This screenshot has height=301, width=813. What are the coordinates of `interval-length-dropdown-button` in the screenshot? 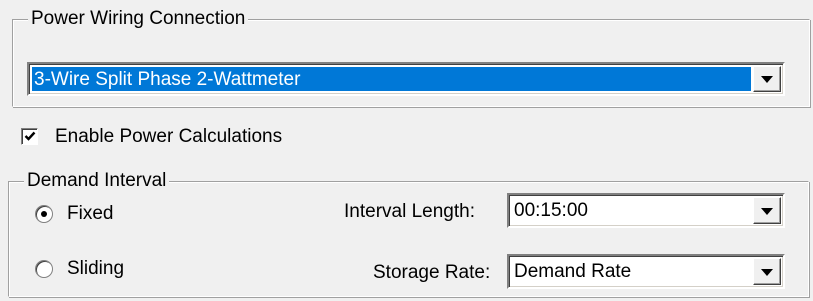 It's located at (767, 210).